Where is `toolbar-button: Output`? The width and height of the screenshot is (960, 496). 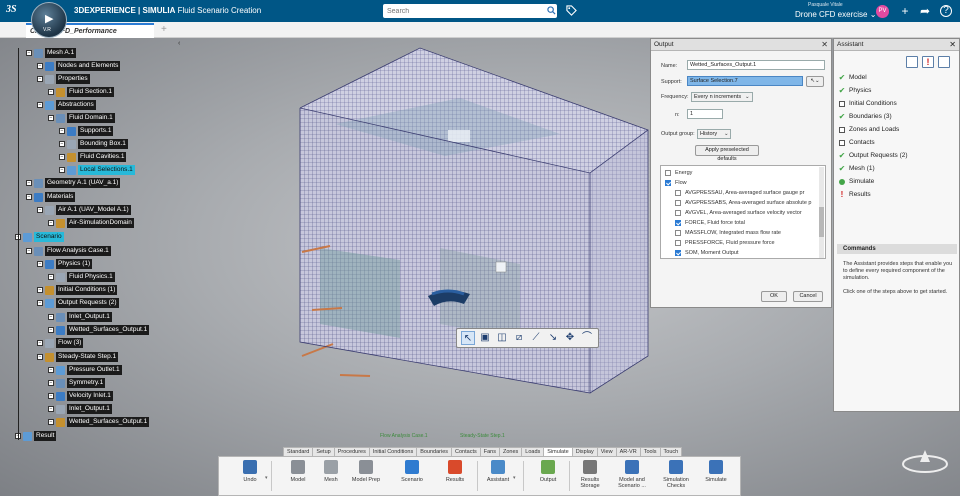 toolbar-button: Output is located at coordinates (548, 471).